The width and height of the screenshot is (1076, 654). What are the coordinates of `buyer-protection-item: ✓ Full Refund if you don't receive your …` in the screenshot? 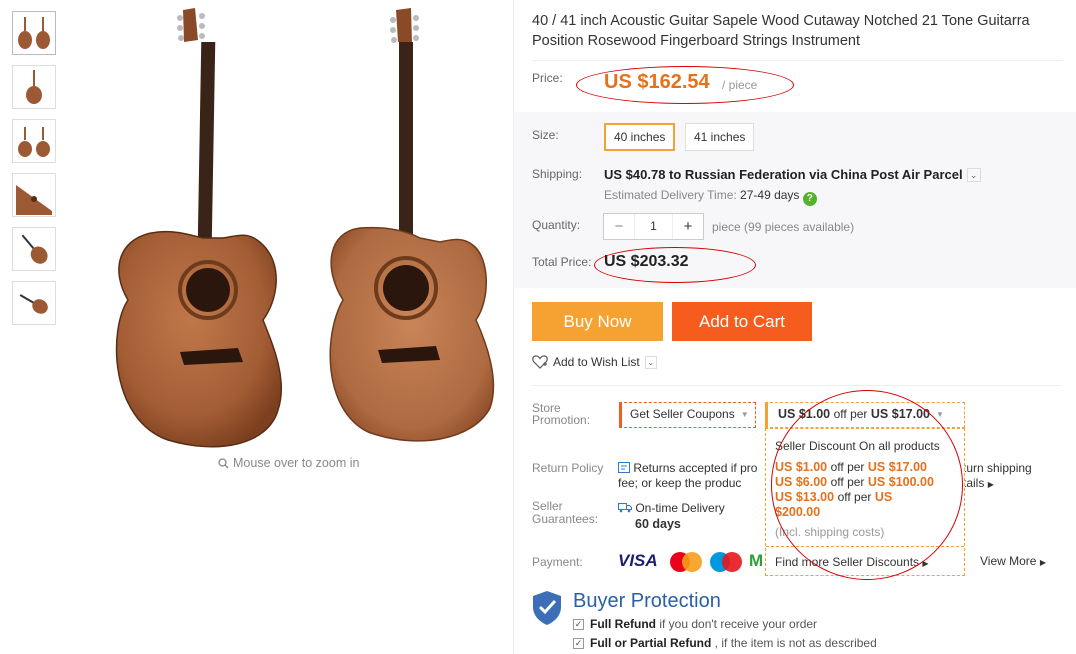 It's located at (695, 624).